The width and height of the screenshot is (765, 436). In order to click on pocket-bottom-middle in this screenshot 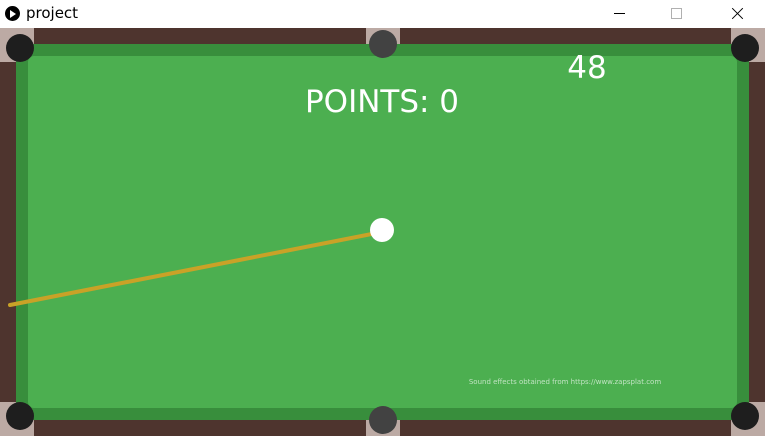, I will do `click(383, 420)`.